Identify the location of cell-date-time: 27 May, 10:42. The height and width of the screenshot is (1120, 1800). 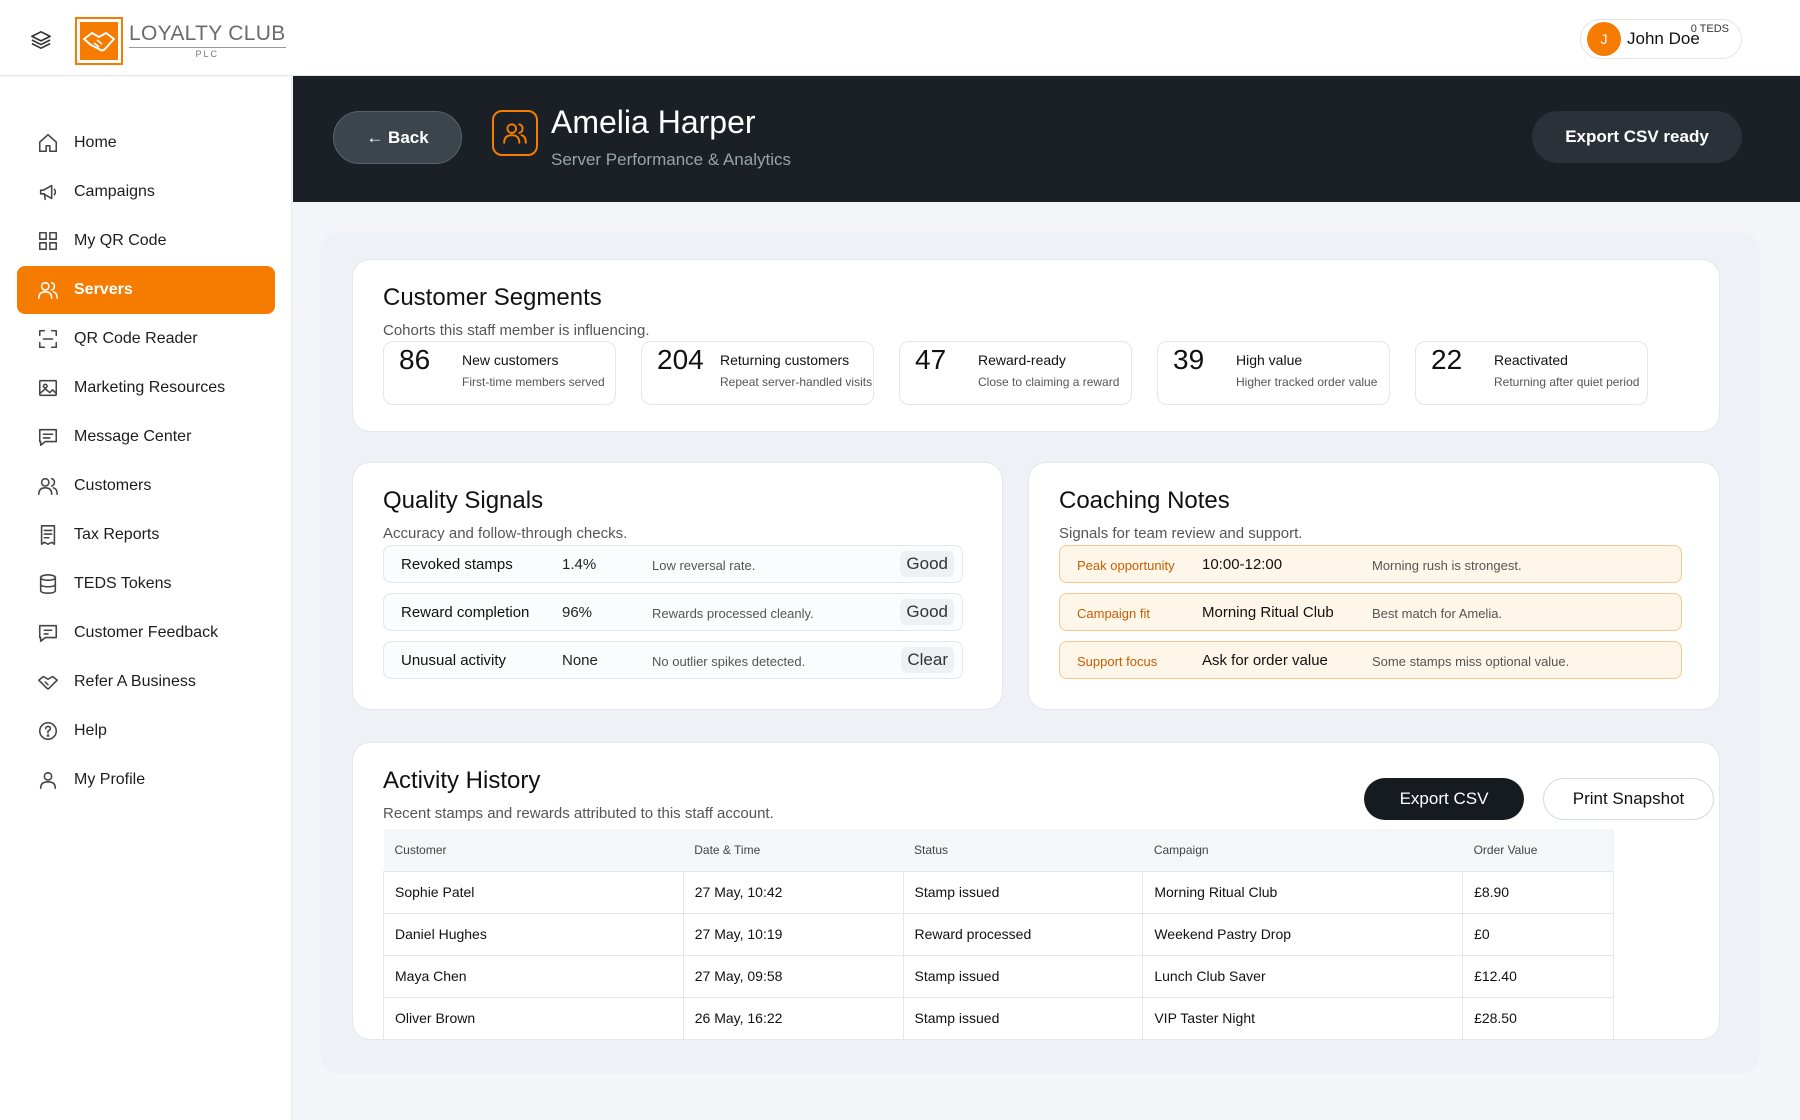
(793, 891).